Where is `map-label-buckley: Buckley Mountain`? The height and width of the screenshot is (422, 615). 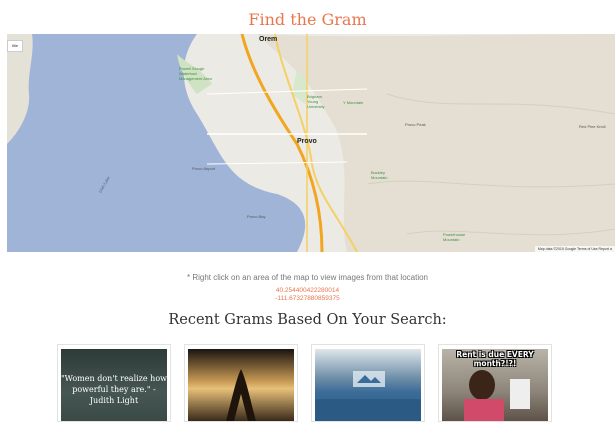
map-label-buckley: Buckley Mountain is located at coordinates (379, 175).